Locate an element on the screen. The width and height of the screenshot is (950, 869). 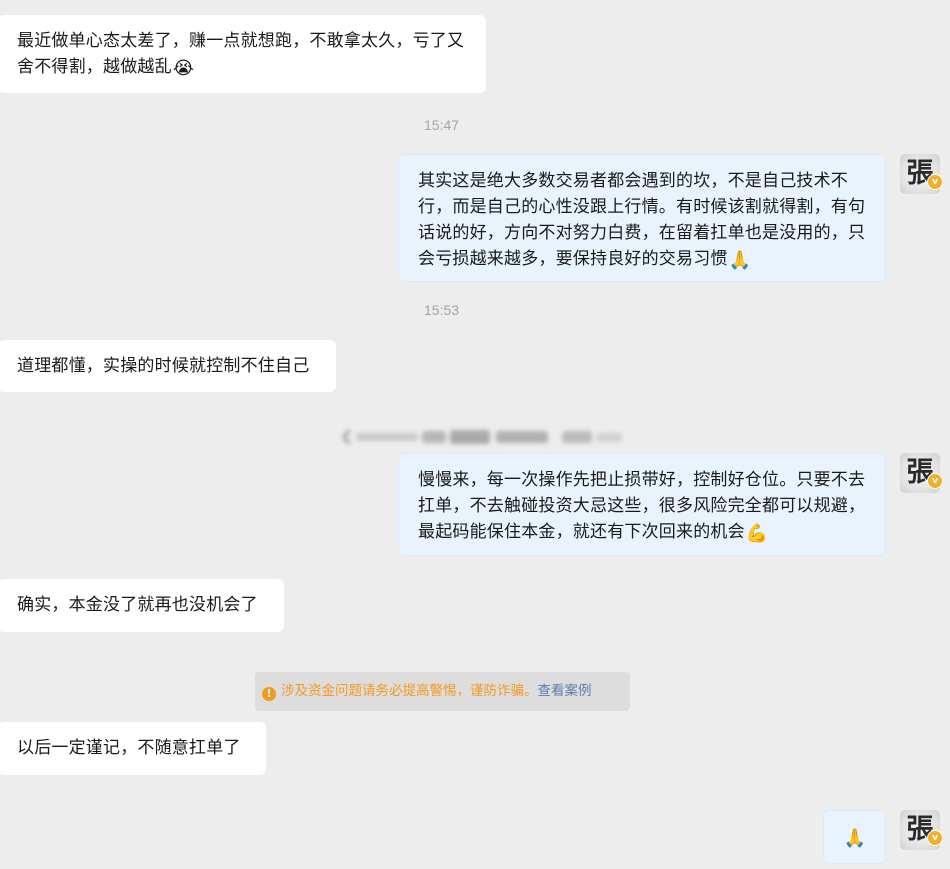
message-bubble-incoming: 最近做单心态太差了，赚一点就想跑，不敢拿太久，亏了又舍不得割，越做越乱😭 is located at coordinates (243, 54).